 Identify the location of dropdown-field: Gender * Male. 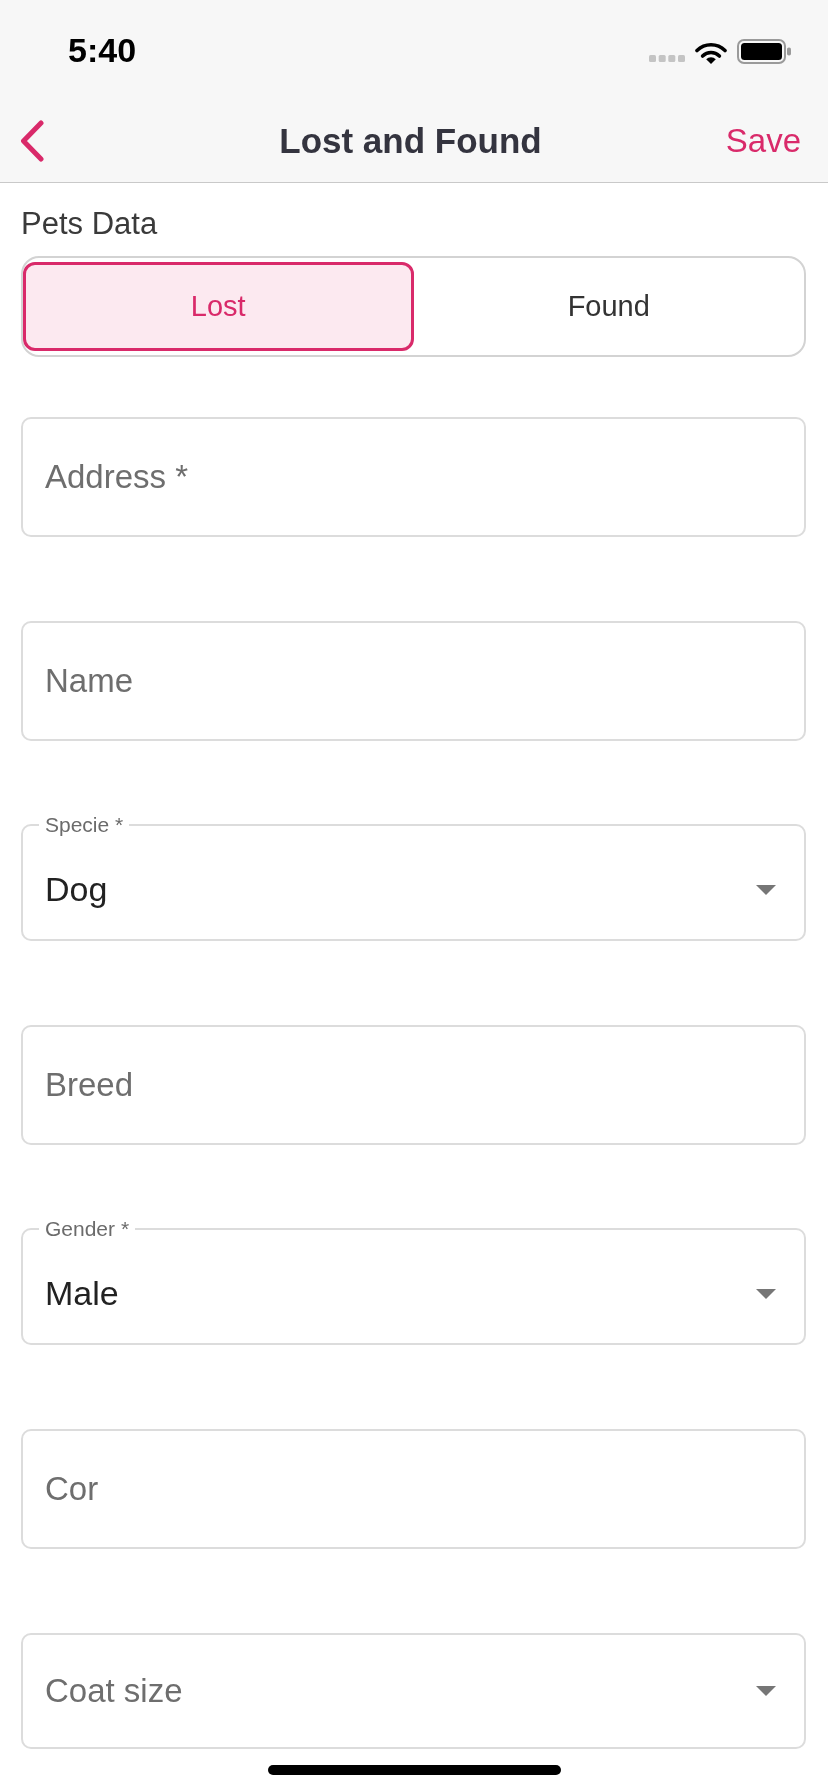
(413, 1281).